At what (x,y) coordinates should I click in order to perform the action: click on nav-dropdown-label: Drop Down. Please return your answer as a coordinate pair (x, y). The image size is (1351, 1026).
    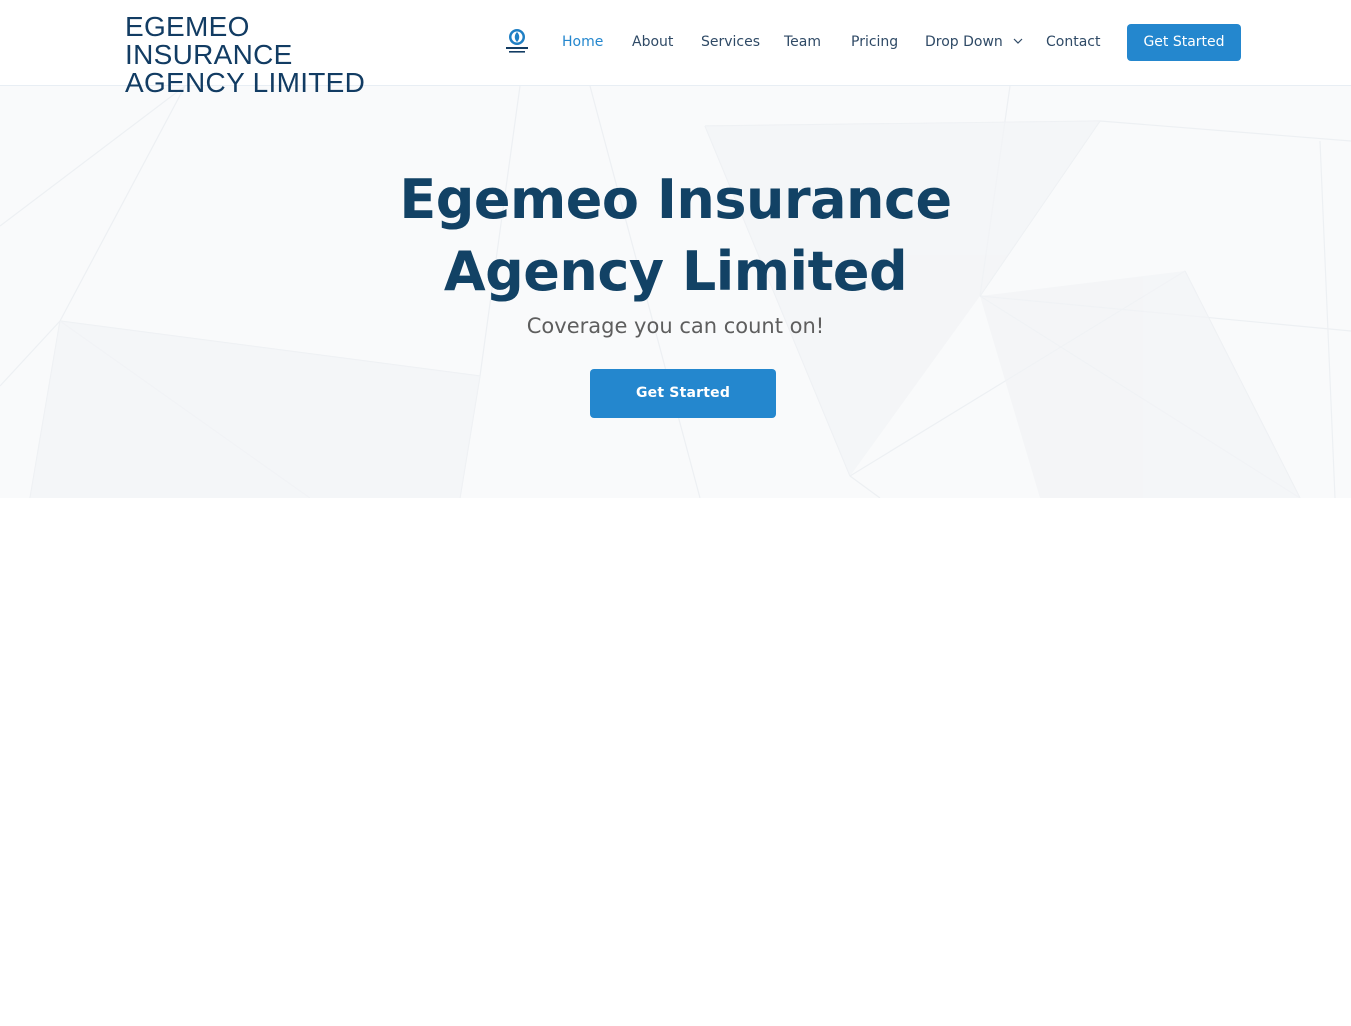
    Looking at the image, I should click on (964, 42).